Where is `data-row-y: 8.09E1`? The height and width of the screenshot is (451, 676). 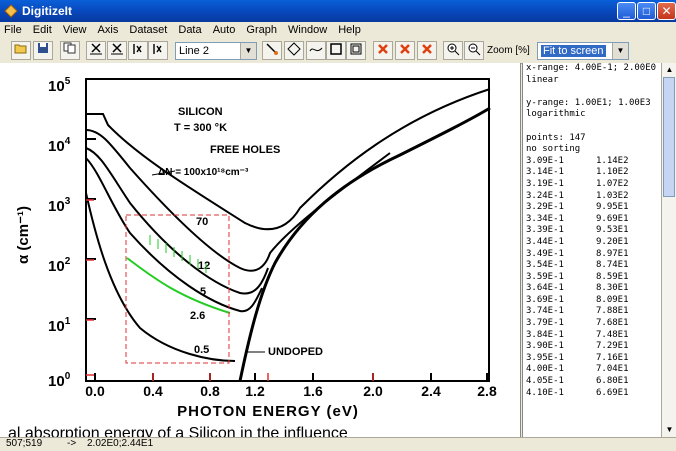 data-row-y: 8.09E1 is located at coordinates (612, 299).